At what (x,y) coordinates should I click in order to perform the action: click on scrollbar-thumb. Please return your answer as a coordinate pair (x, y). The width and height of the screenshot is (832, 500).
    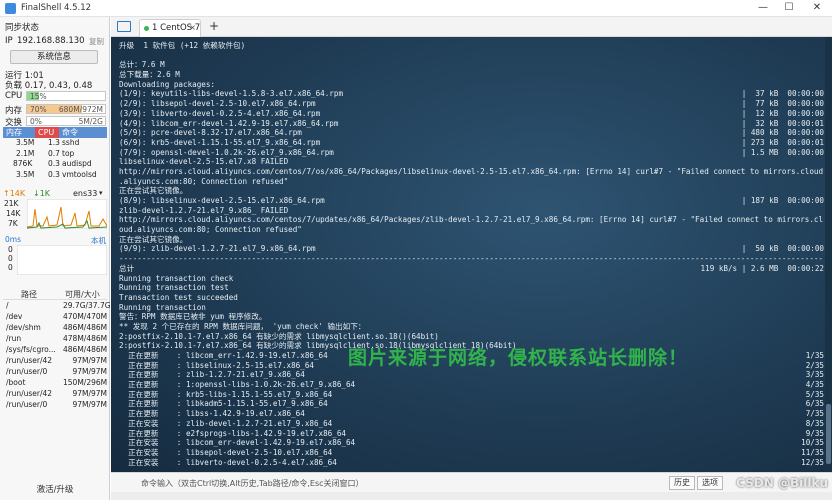
    Looking at the image, I should click on (828, 434).